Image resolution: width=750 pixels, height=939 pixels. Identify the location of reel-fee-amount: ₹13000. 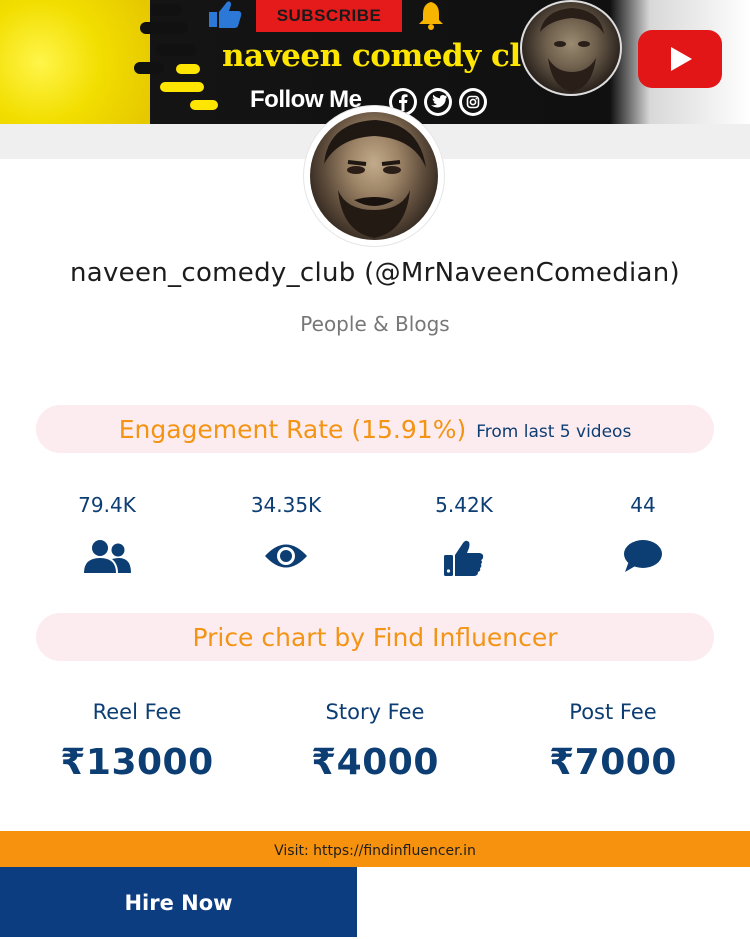
(137, 762).